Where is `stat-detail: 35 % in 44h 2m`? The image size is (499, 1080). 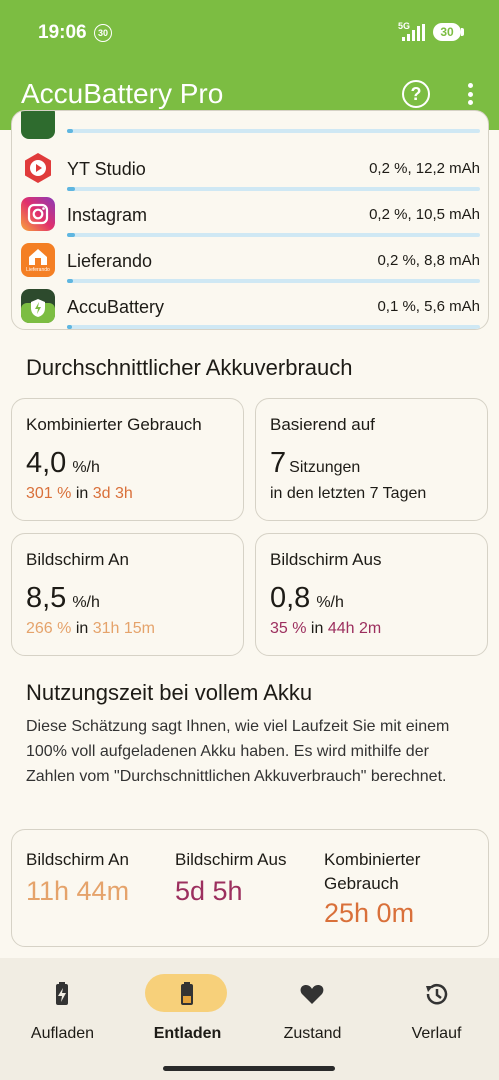
stat-detail: 35 % in 44h 2m is located at coordinates (326, 628).